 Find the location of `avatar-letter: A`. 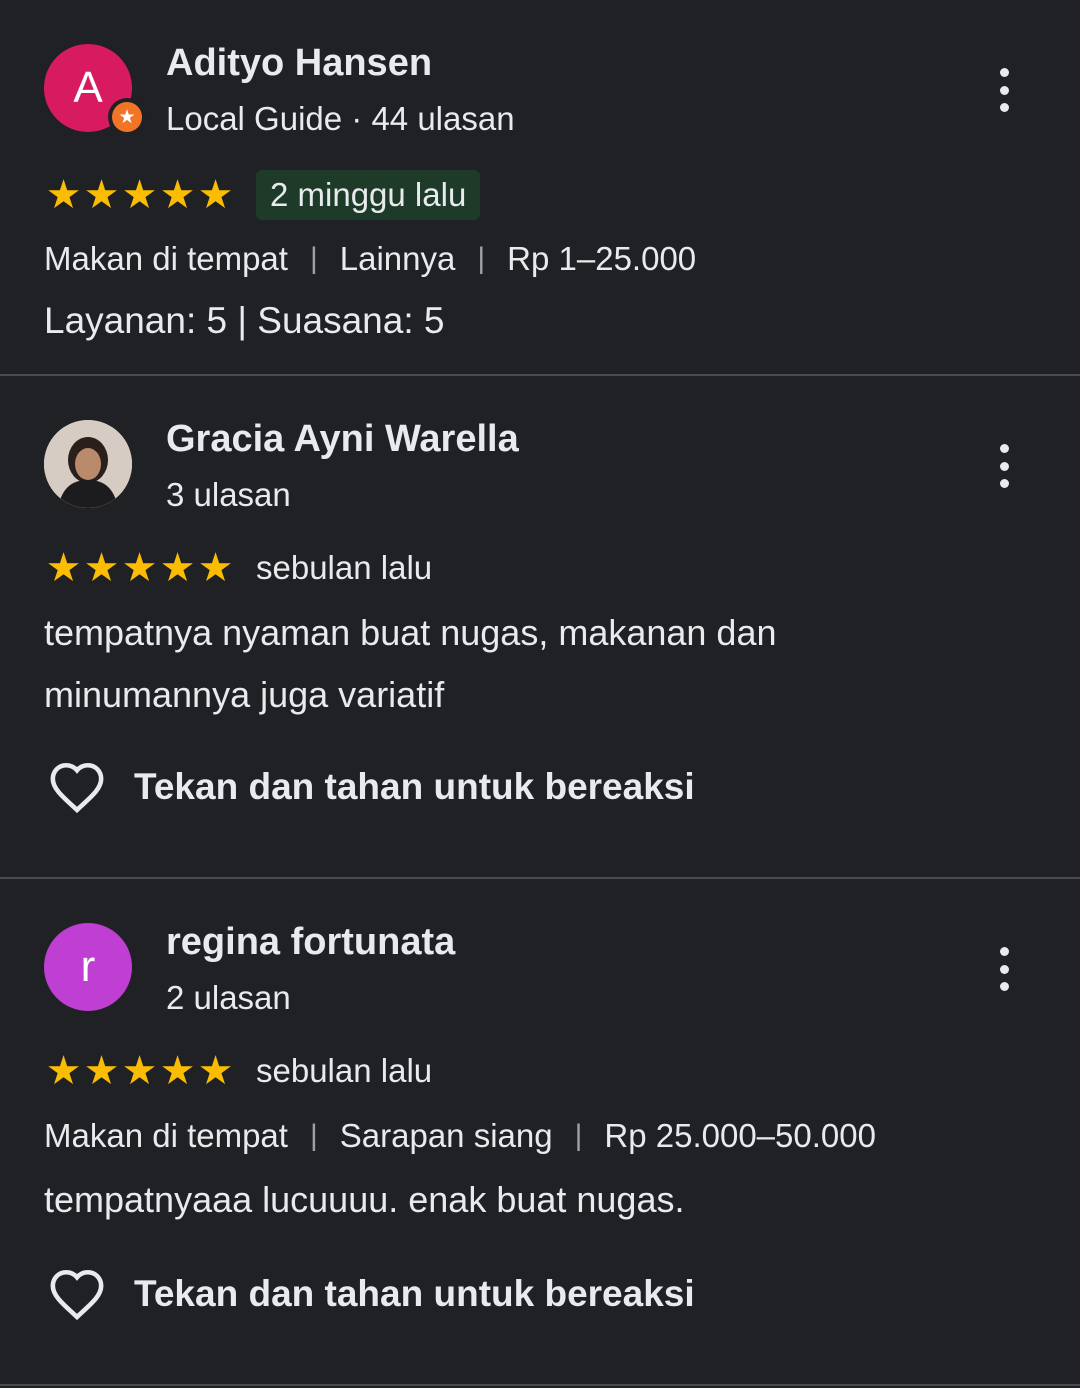

avatar-letter: A is located at coordinates (88, 87).